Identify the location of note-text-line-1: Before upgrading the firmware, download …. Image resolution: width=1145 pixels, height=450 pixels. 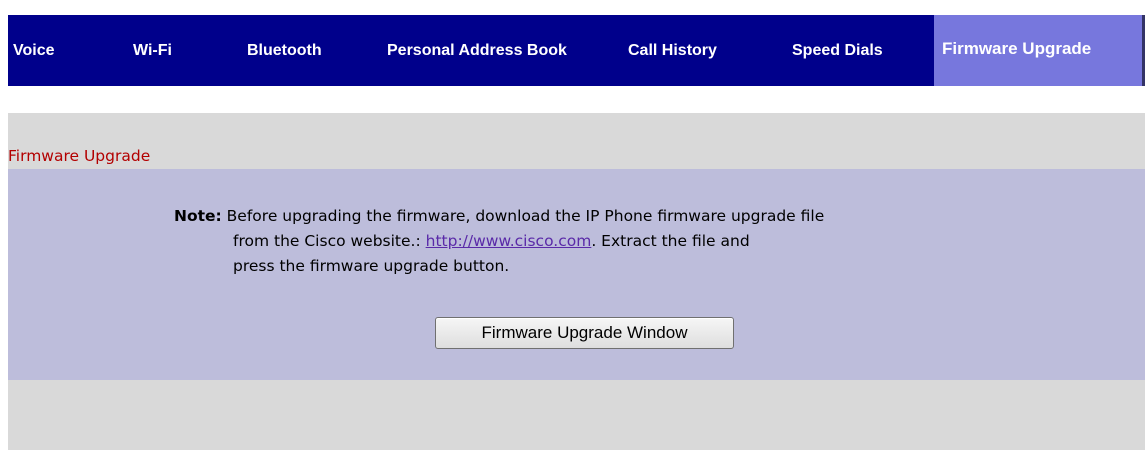
(523, 216).